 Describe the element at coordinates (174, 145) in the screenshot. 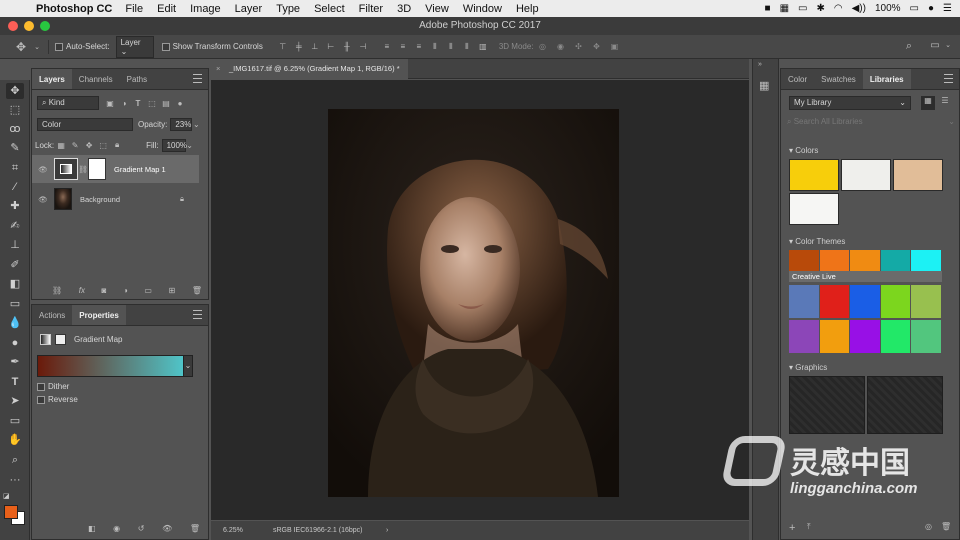

I see `fill-input: 100%` at that location.